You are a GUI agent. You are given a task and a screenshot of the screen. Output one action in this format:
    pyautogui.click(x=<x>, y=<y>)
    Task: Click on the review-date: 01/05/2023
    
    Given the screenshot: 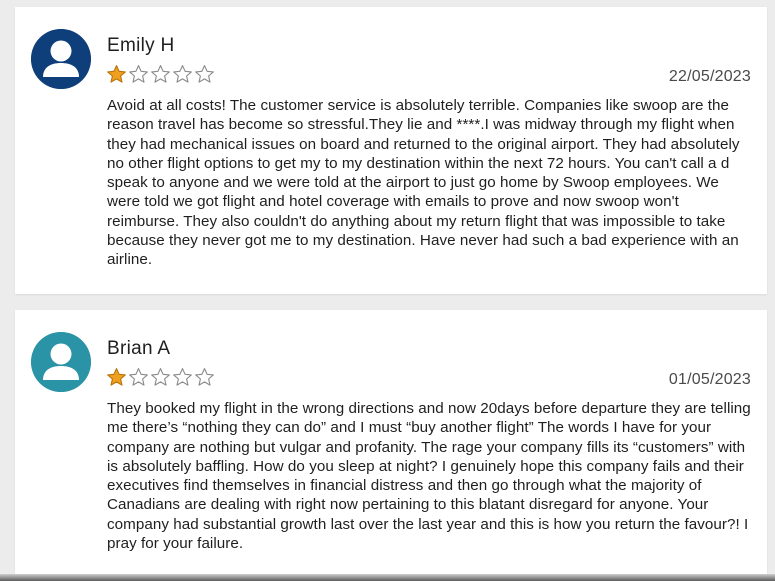 What is the action you would take?
    pyautogui.click(x=709, y=379)
    